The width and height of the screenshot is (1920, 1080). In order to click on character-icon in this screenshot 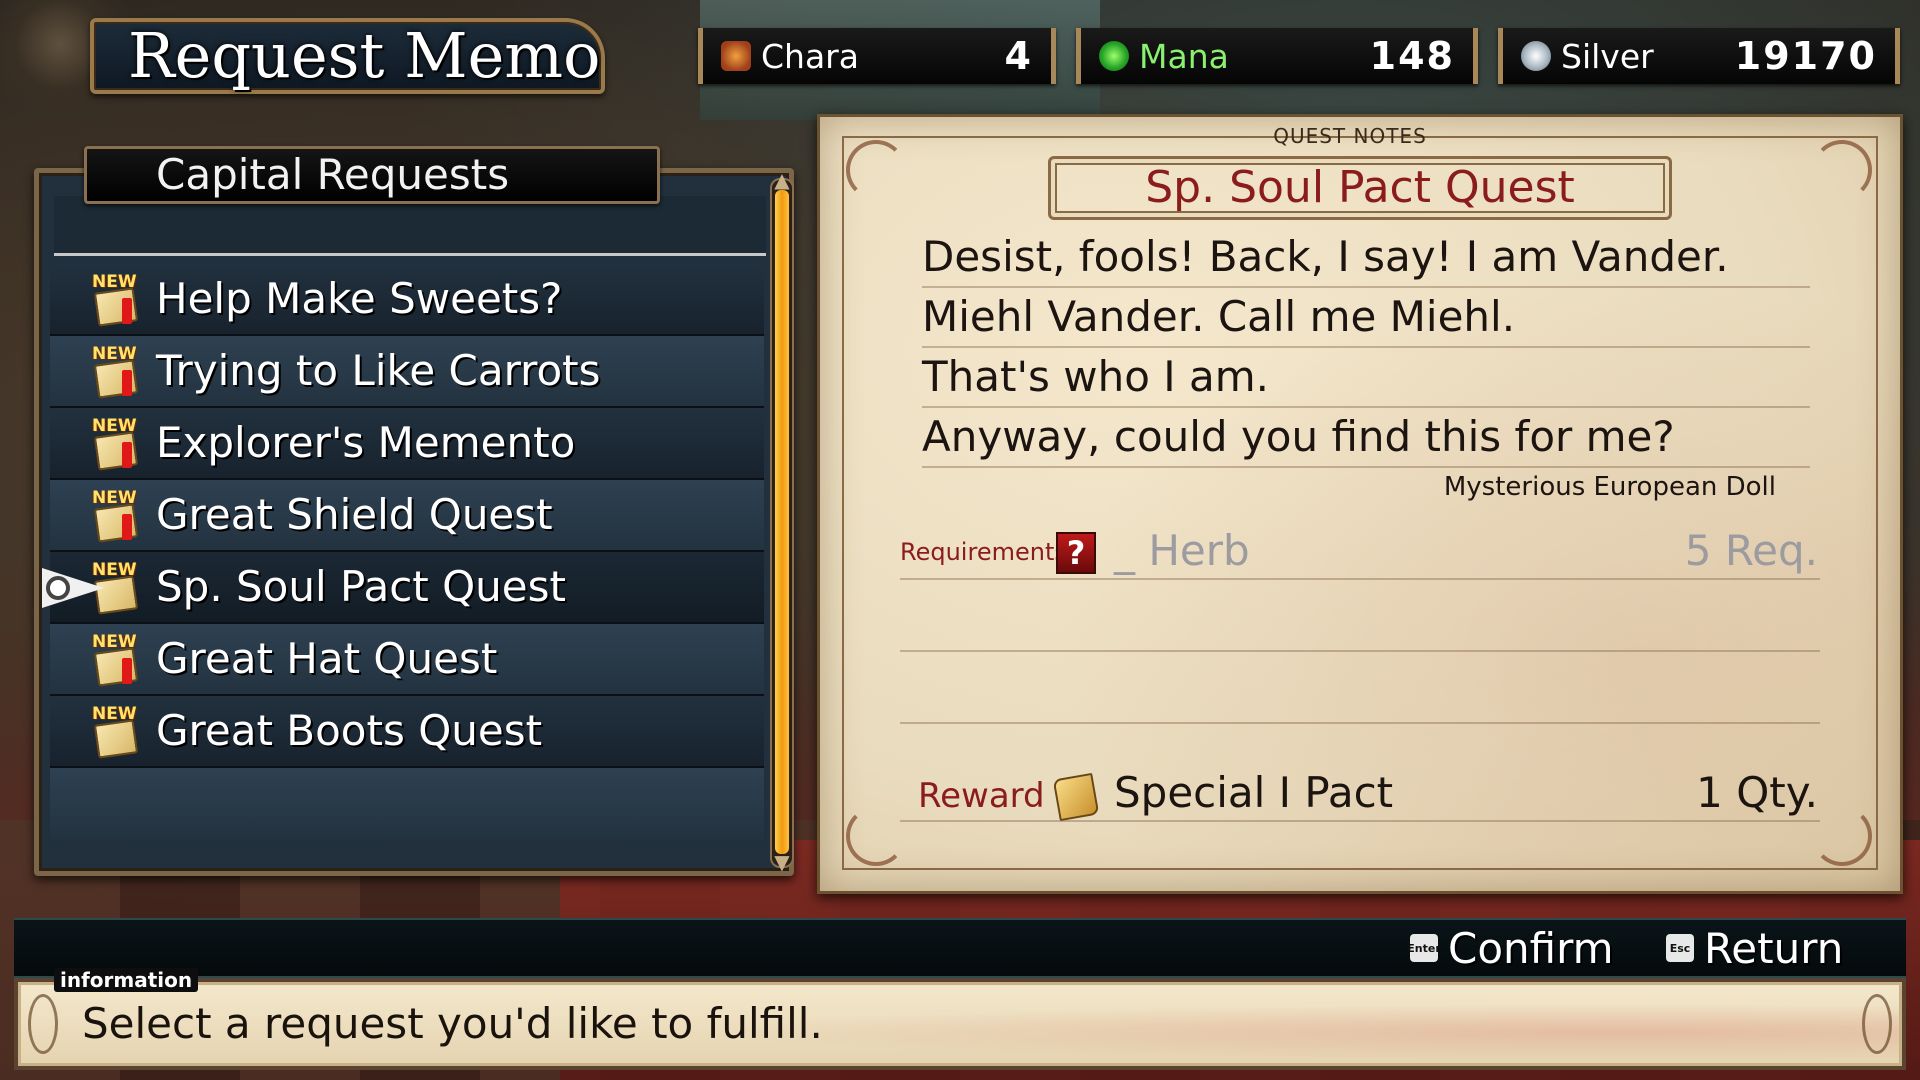, I will do `click(736, 56)`.